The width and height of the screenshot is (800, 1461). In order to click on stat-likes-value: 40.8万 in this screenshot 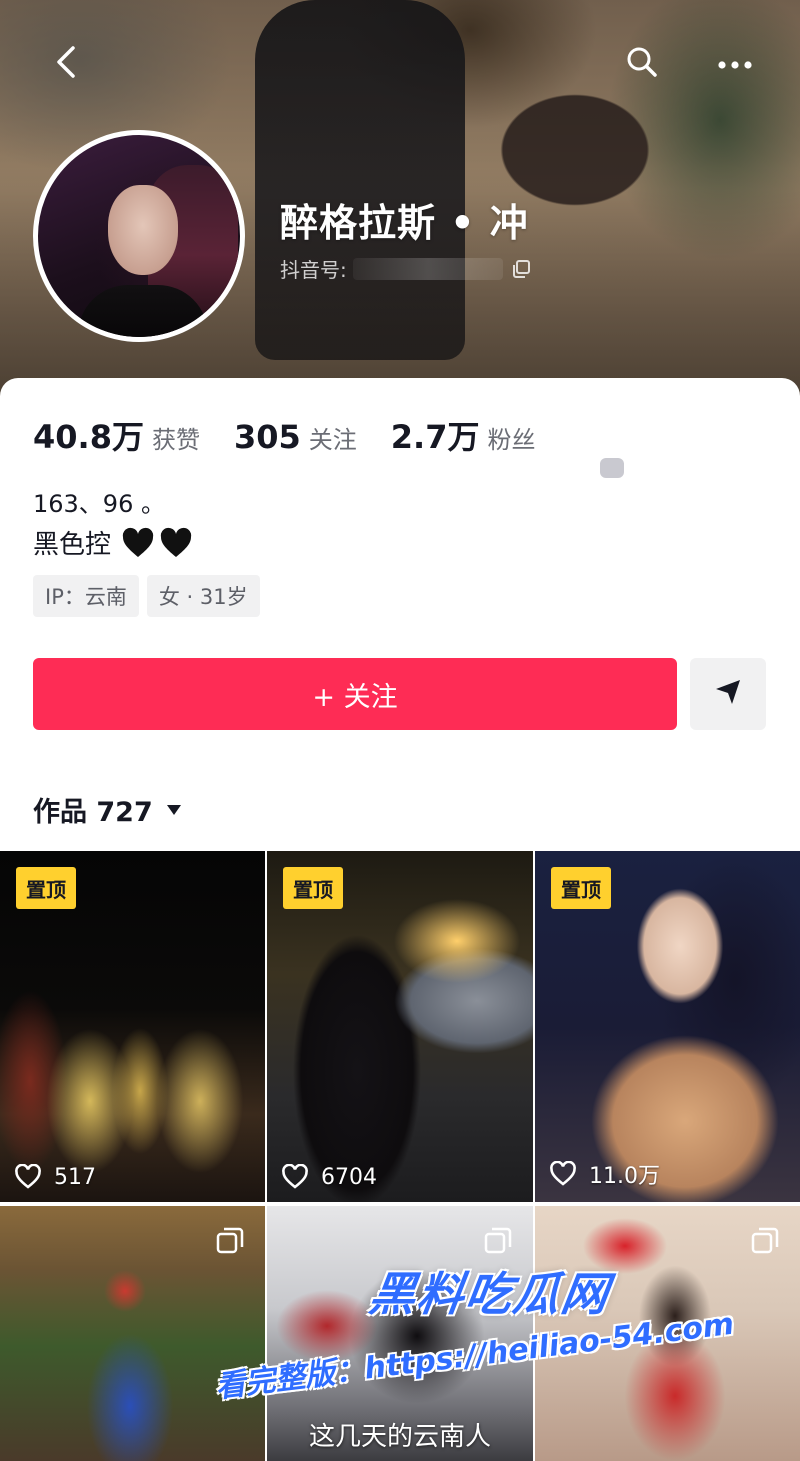, I will do `click(88, 437)`.